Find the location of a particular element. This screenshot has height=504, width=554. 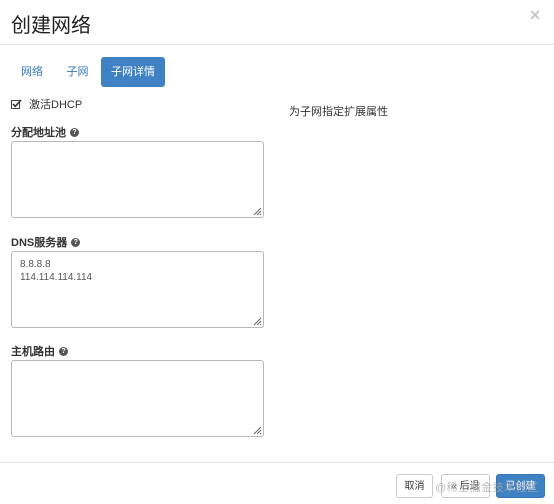

subnet-details-hint: 为子网指定扩展属性 is located at coordinates (338, 112).